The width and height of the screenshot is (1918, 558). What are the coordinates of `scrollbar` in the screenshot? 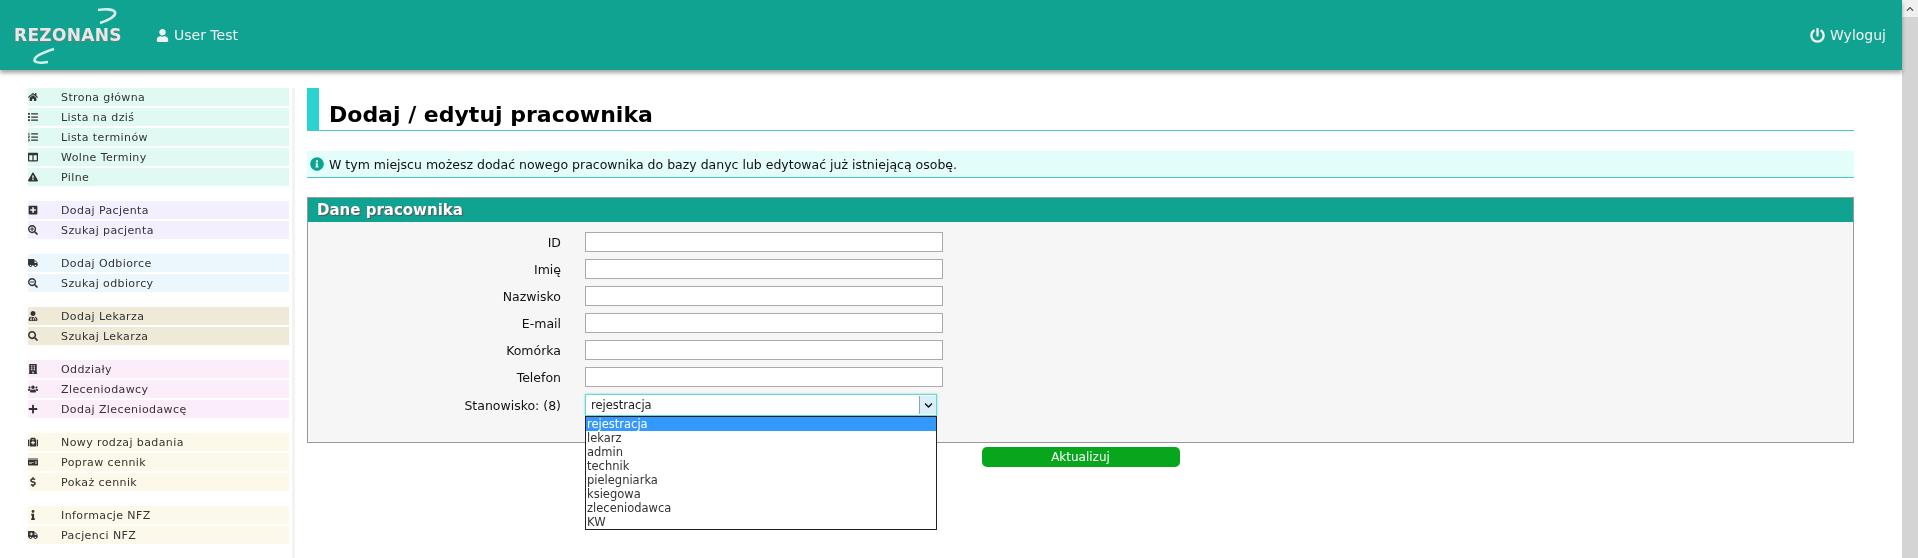 It's located at (1910, 279).